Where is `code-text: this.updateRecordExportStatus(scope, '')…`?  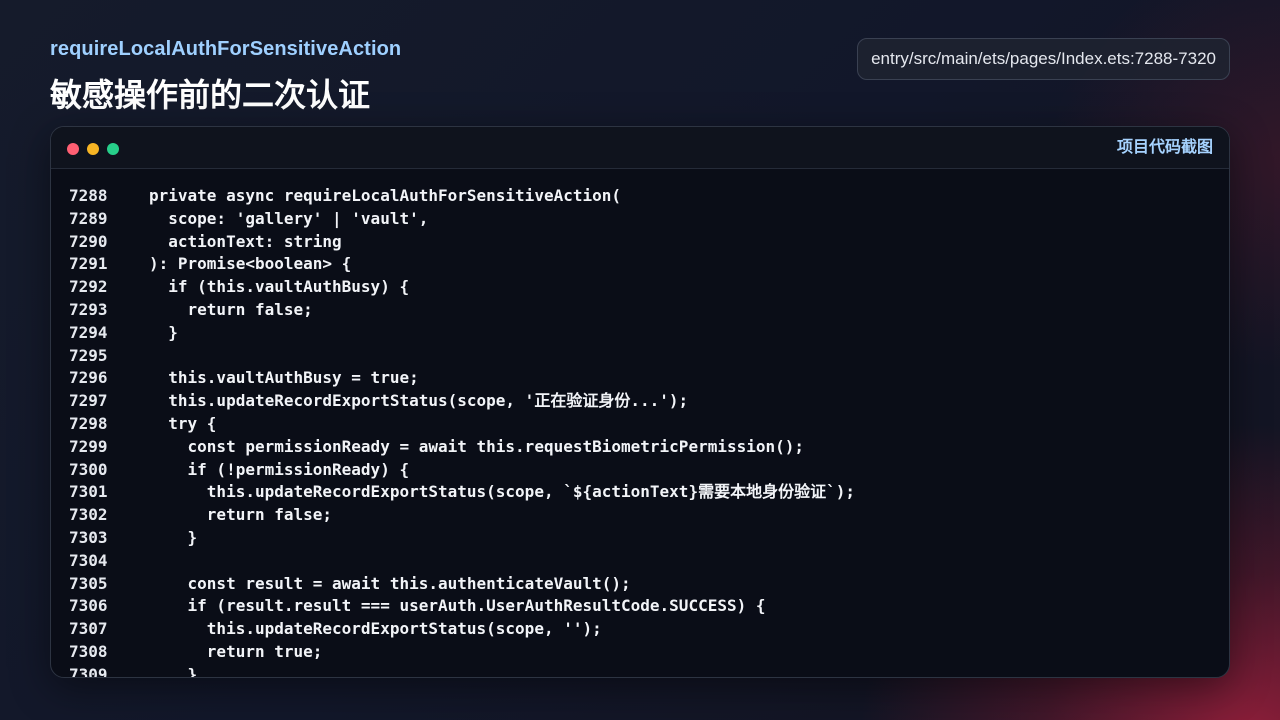
code-text: this.updateRecordExportStatus(scope, '')… is located at coordinates (375, 629).